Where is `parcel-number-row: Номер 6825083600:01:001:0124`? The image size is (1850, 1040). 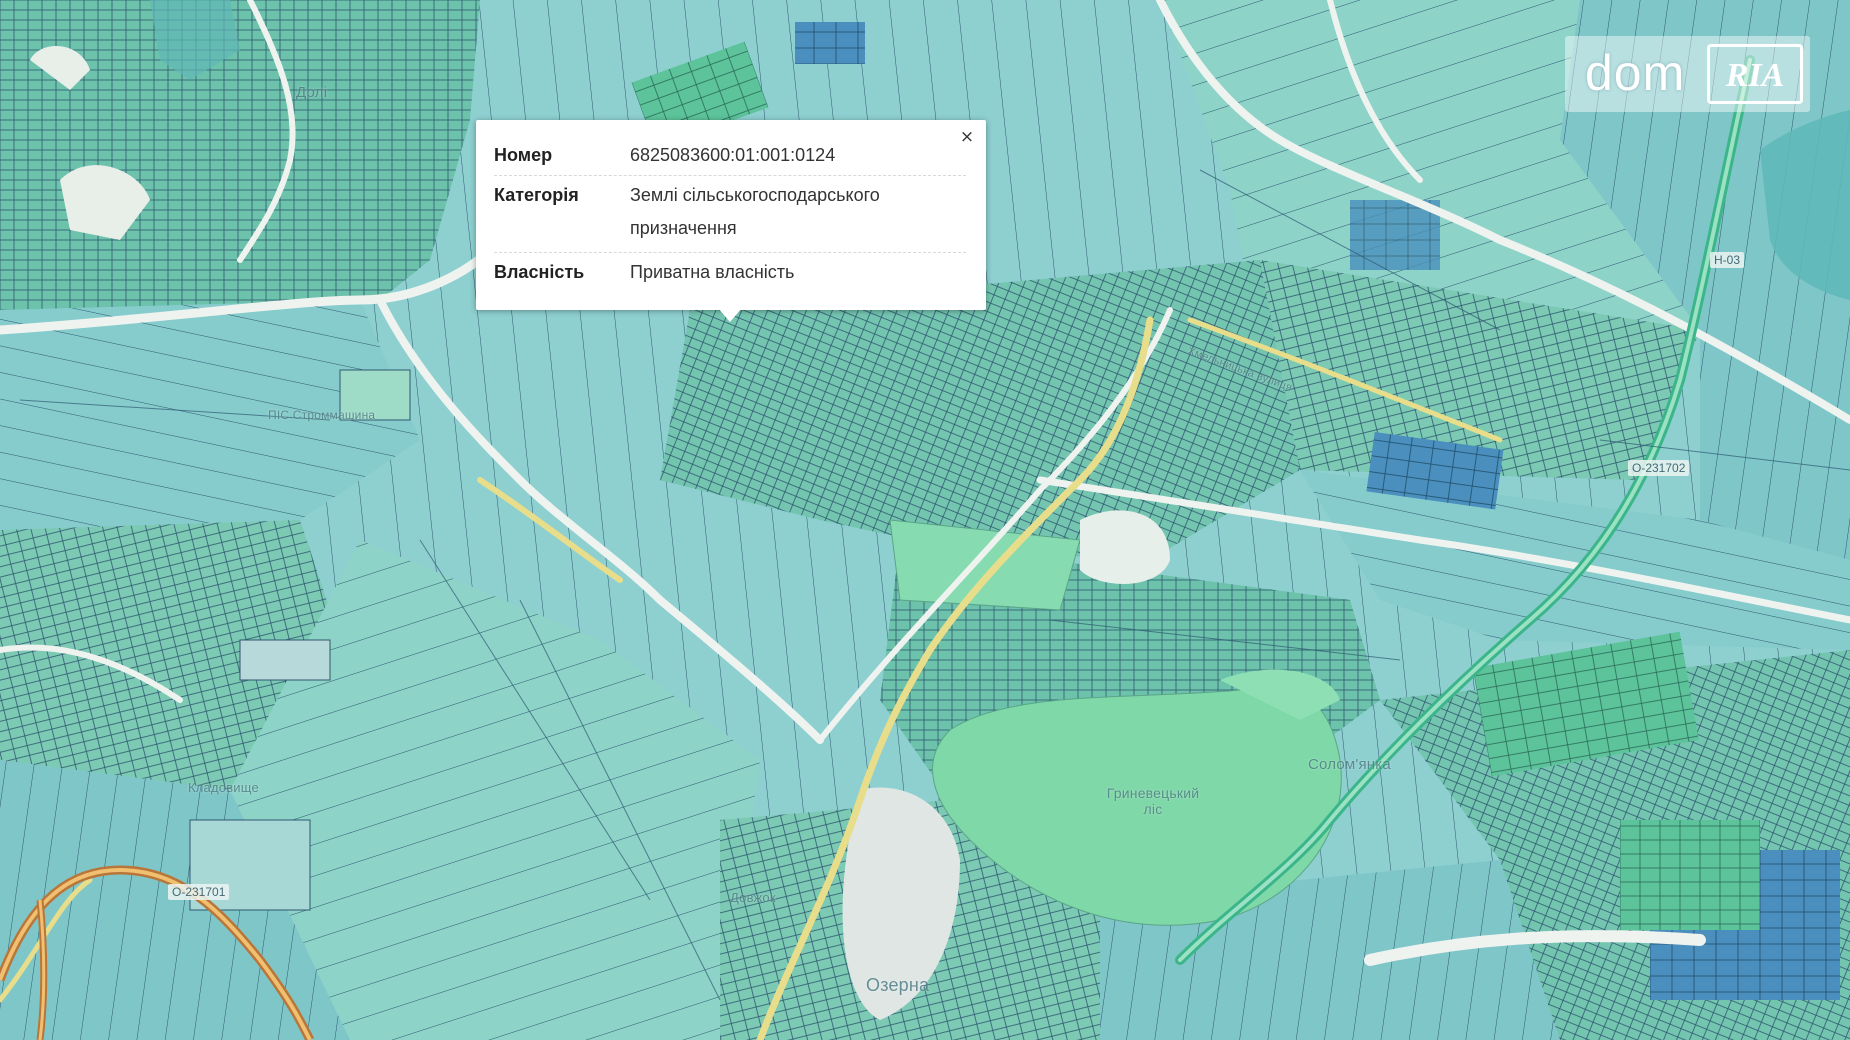
parcel-number-row: Номер 6825083600:01:001:0124 is located at coordinates (730, 156).